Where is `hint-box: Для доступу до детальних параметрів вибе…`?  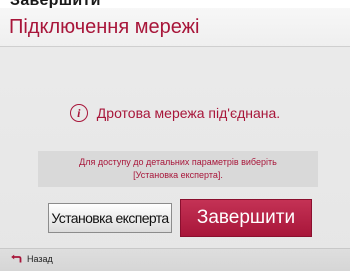 hint-box: Для доступу до детальних параметрів вибе… is located at coordinates (178, 169).